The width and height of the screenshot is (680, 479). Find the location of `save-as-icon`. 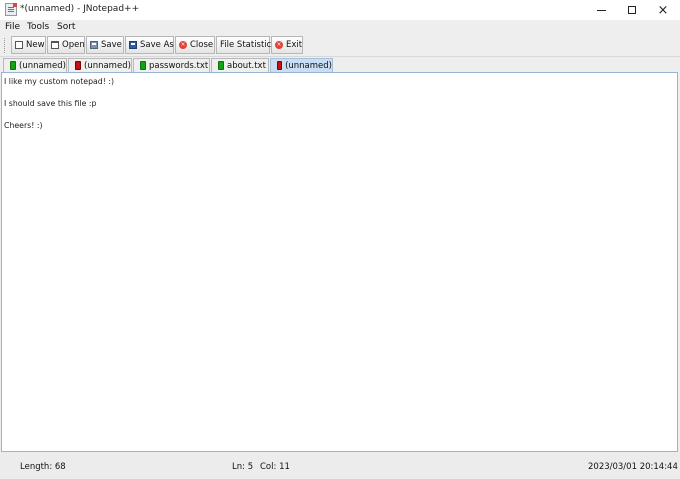

save-as-icon is located at coordinates (133, 45).